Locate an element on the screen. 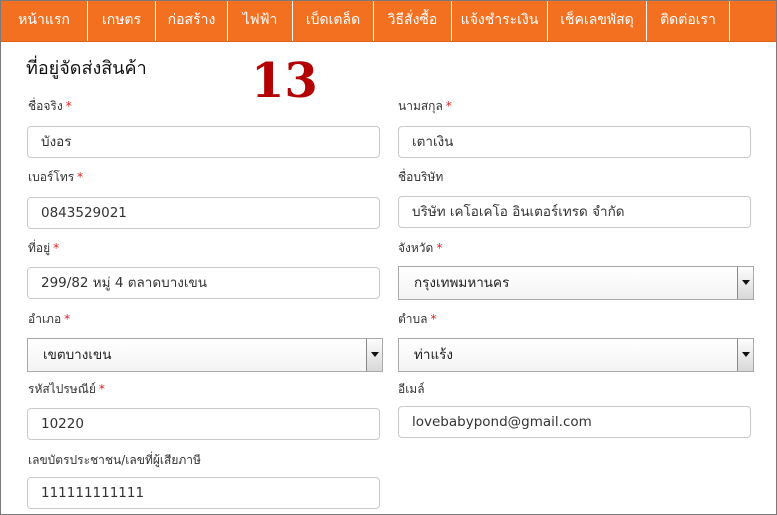 This screenshot has width=777, height=515. company-label-text: ชื่อบริษัท is located at coordinates (421, 177).